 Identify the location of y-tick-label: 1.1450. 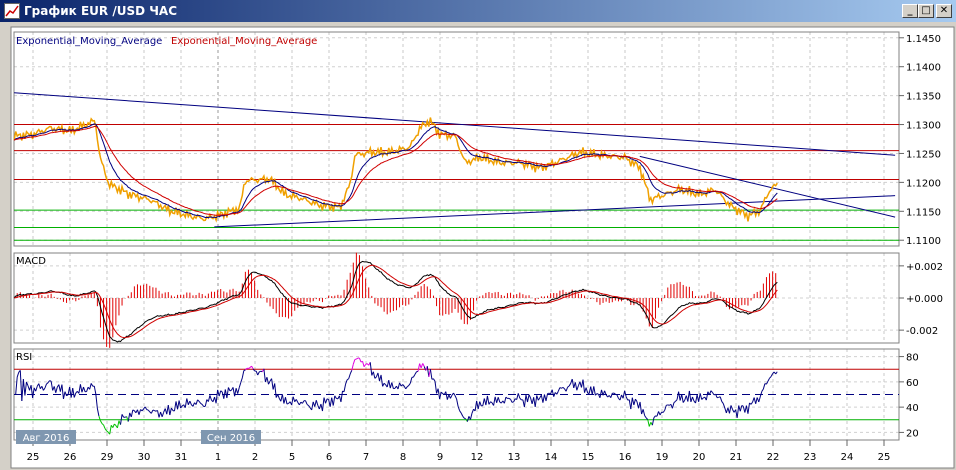
(923, 39).